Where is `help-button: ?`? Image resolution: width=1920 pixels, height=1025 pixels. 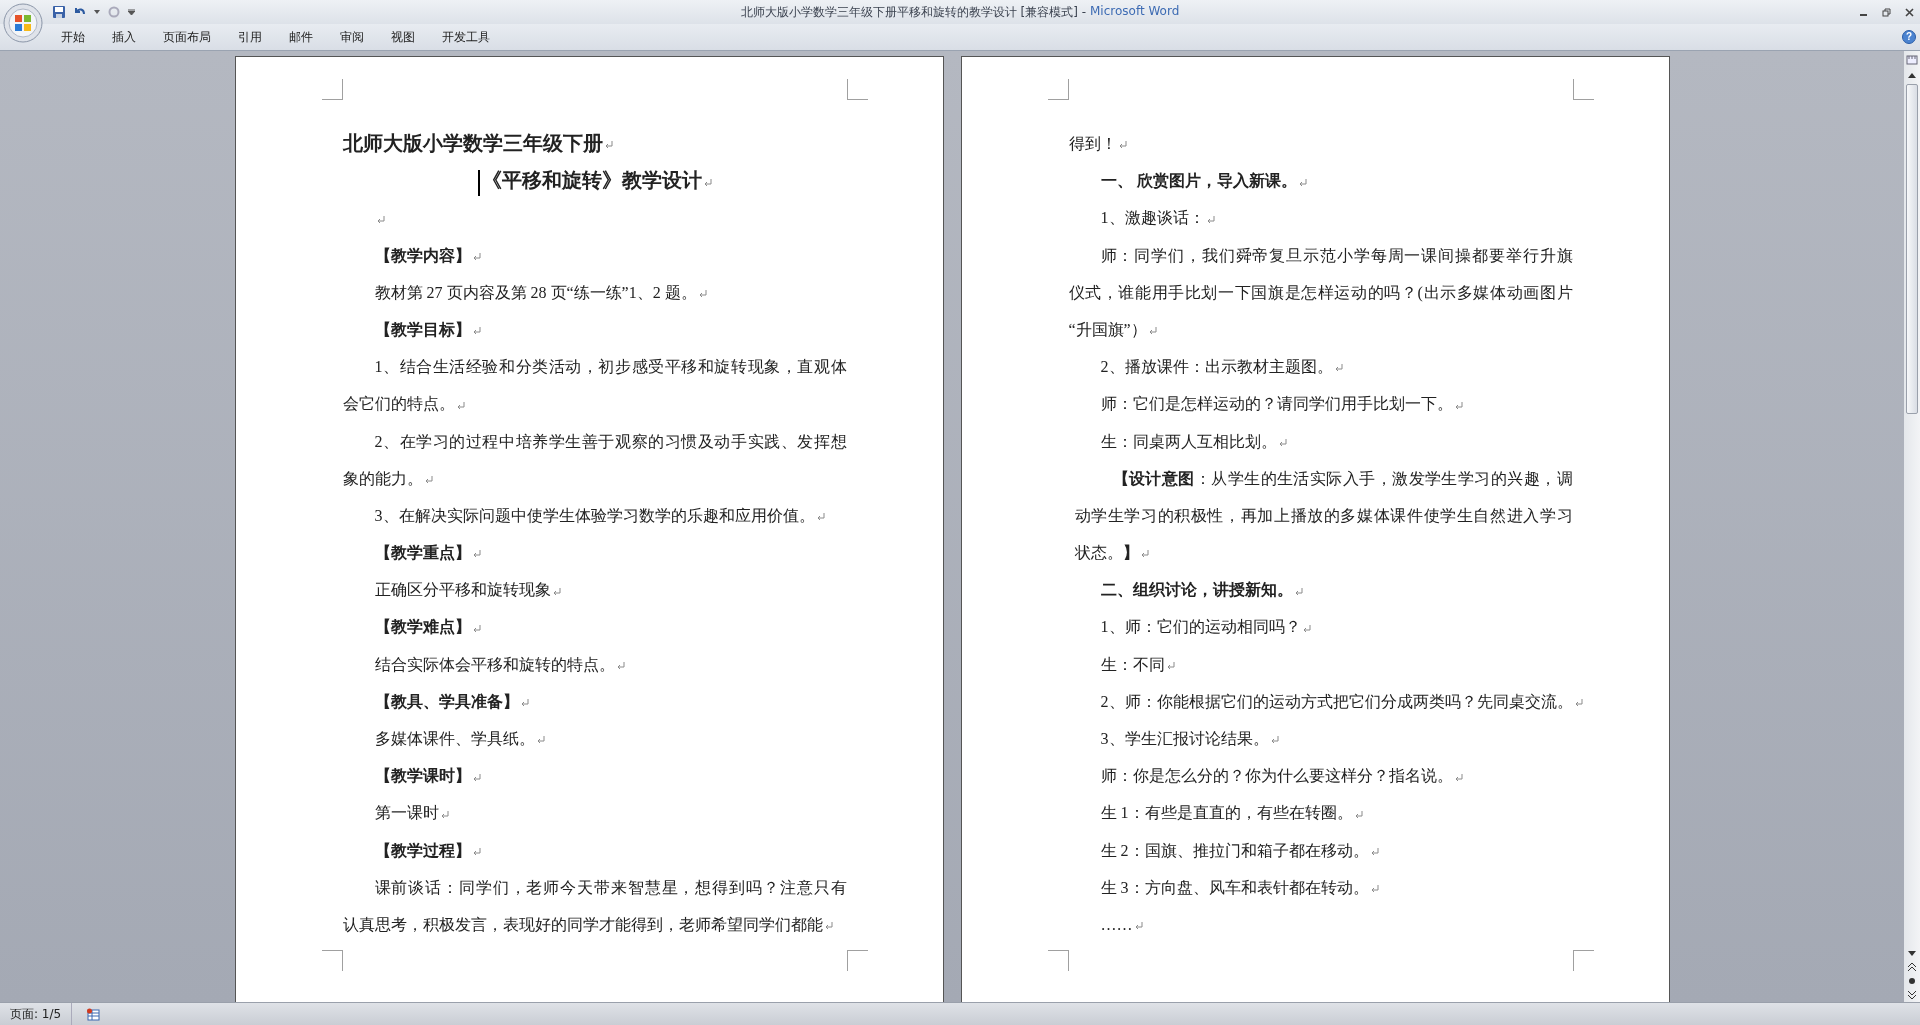
help-button: ? is located at coordinates (1909, 37).